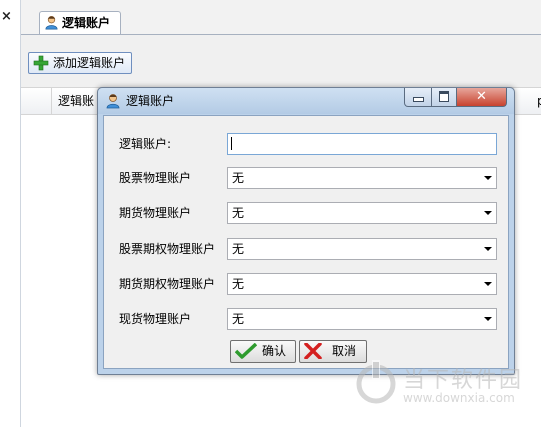 Image resolution: width=541 pixels, height=427 pixels. What do you see at coordinates (6, 17) in the screenshot?
I see `left-panel-close-icon: ×` at bounding box center [6, 17].